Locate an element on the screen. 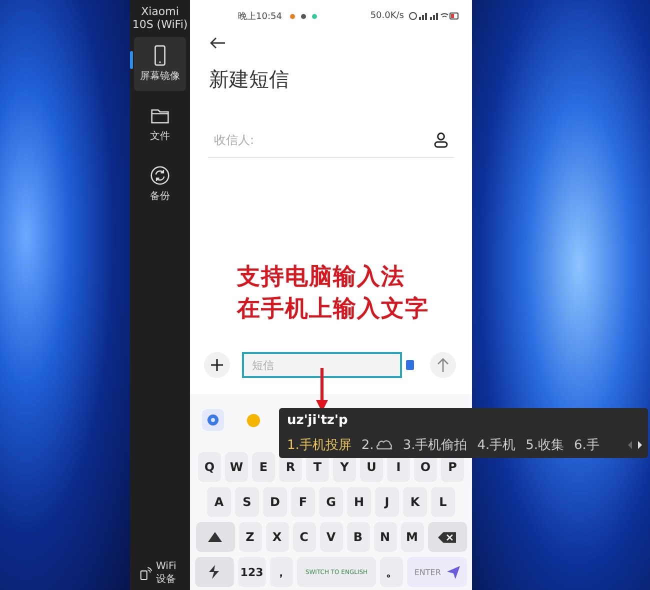 Image resolution: width=650 pixels, height=590 pixels. sidebar-item: 备份 is located at coordinates (160, 184).